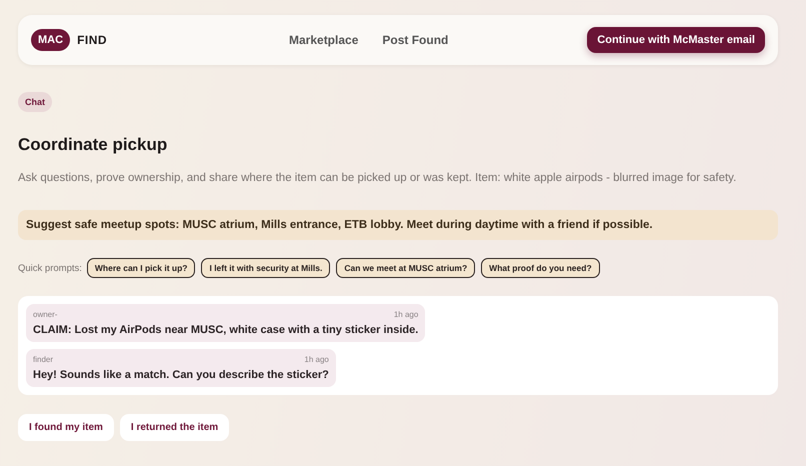 This screenshot has height=466, width=806. I want to click on message-sender: finder, so click(43, 359).